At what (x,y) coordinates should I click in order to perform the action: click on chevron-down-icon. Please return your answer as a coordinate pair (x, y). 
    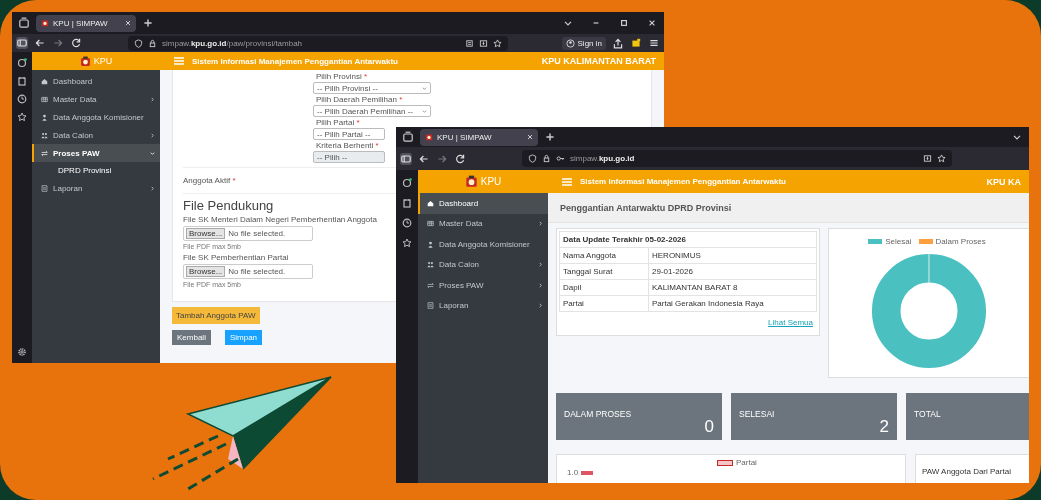
    Looking at the image, I should click on (152, 153).